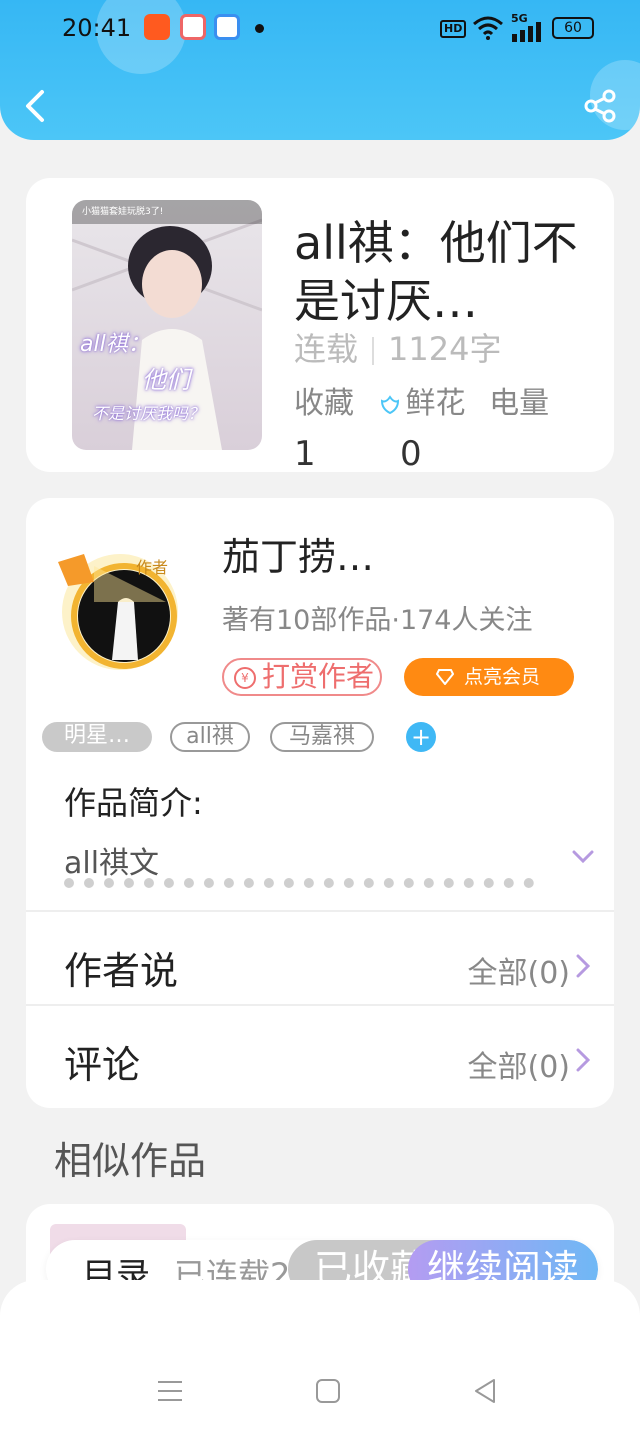  What do you see at coordinates (526, 32) in the screenshot?
I see `signal-bars-icon` at bounding box center [526, 32].